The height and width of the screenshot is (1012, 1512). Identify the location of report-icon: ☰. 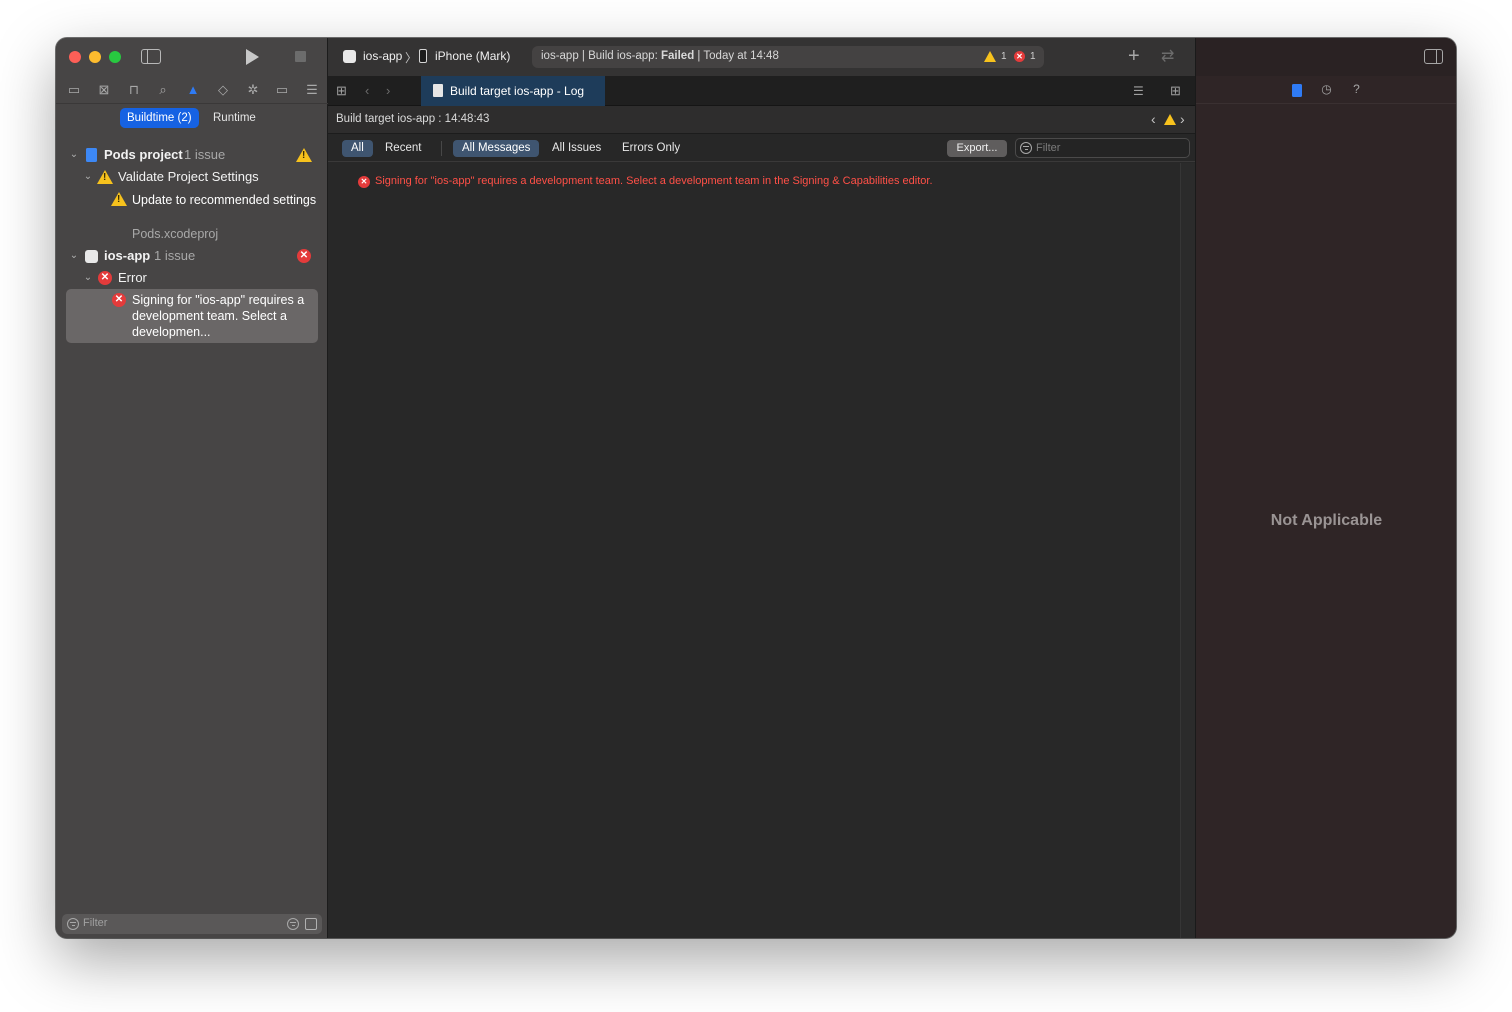
(312, 90).